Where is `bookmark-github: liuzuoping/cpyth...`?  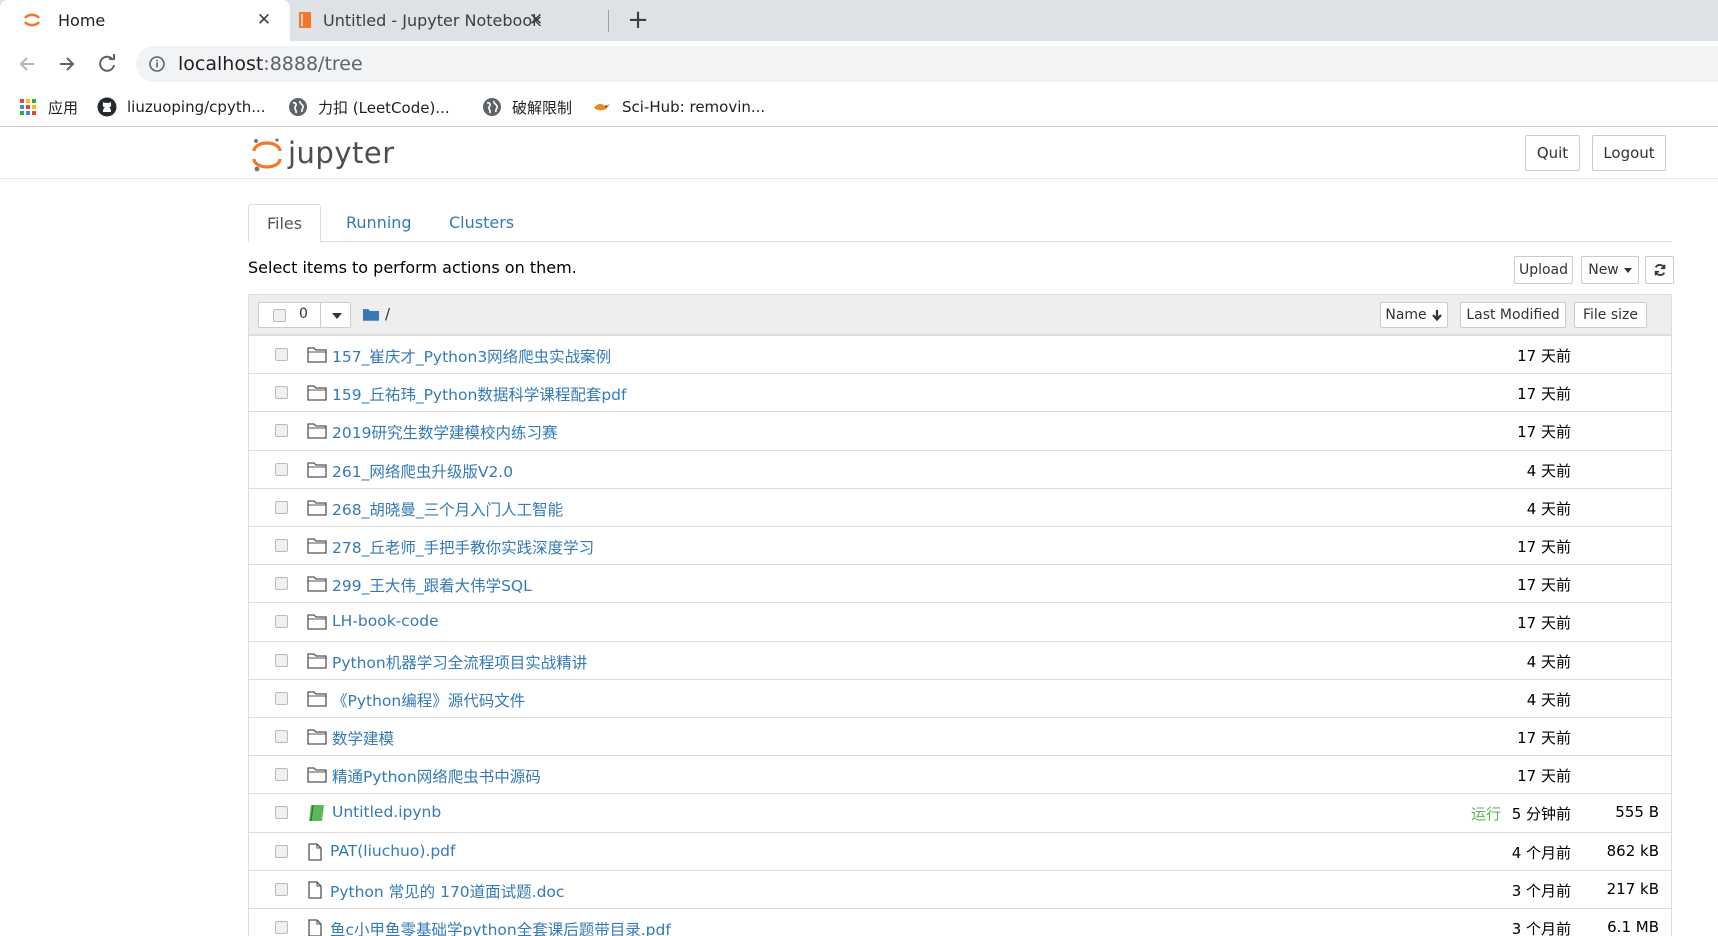
bookmark-github: liuzuoping/cpyth... is located at coordinates (181, 107).